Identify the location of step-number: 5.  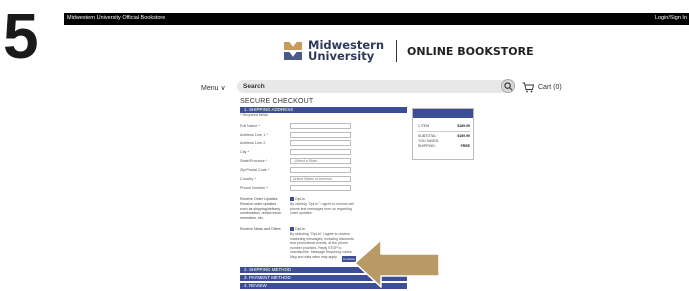
(21, 36).